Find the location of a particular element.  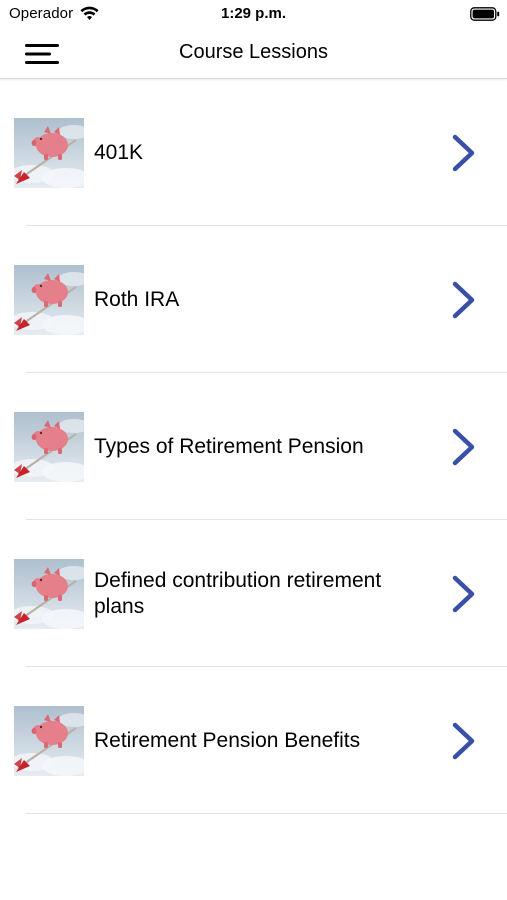

lesson-title: Retirement Pension Benefits is located at coordinates (227, 740).